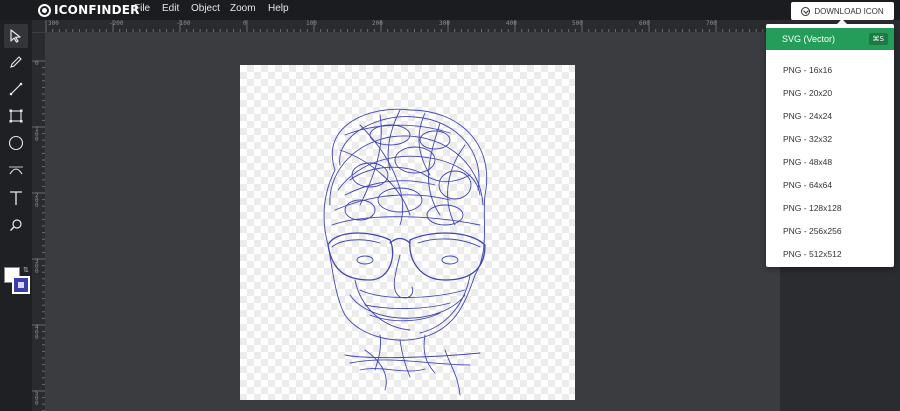 The image size is (900, 411). What do you see at coordinates (878, 39) in the screenshot?
I see `svg-shortcut-badge: ⌘S` at bounding box center [878, 39].